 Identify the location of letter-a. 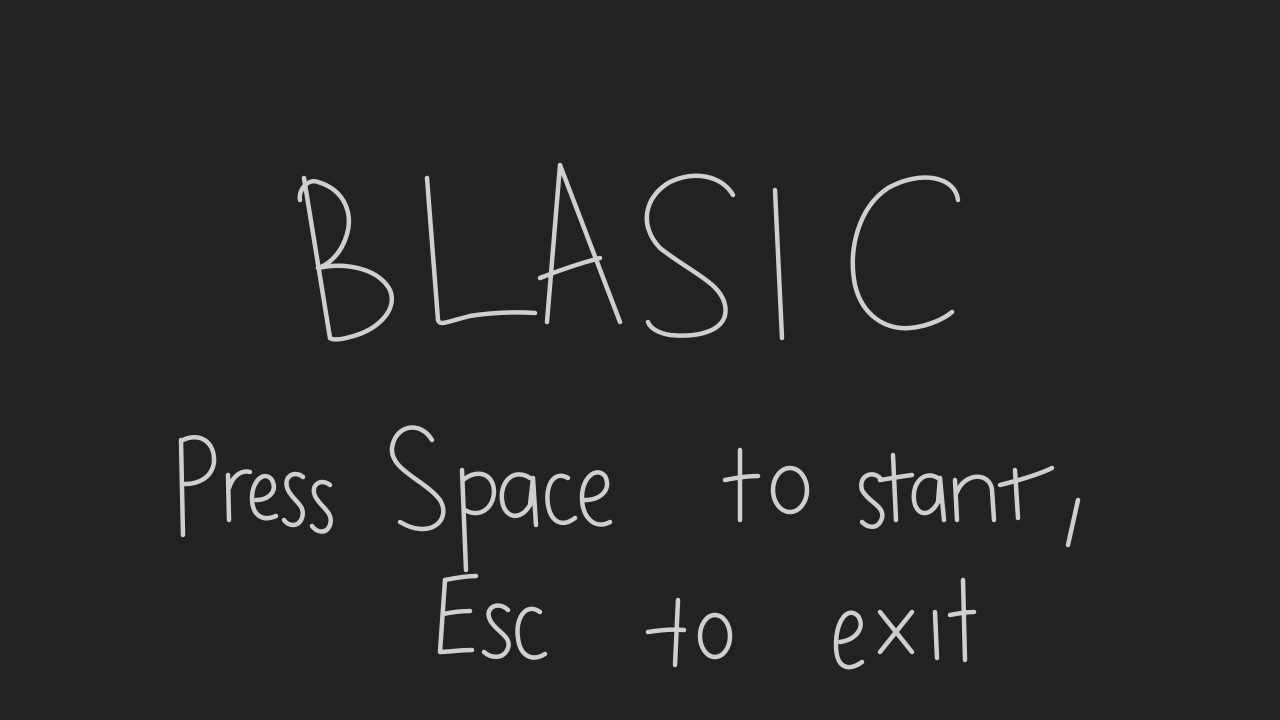
(580, 243).